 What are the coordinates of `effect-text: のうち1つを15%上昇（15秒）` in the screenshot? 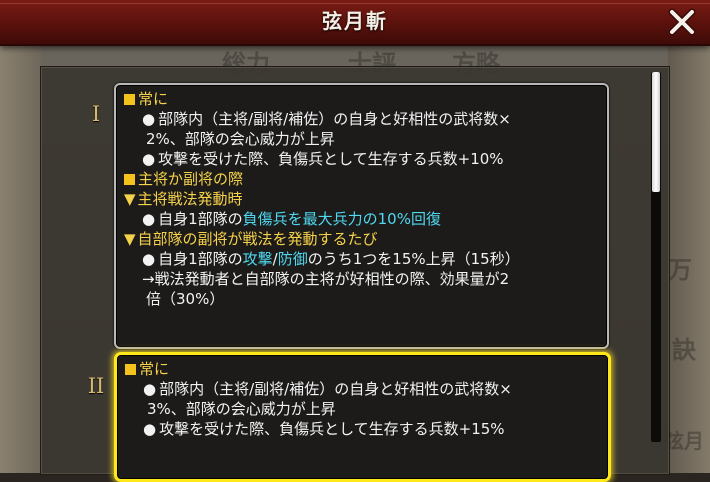 It's located at (413, 259).